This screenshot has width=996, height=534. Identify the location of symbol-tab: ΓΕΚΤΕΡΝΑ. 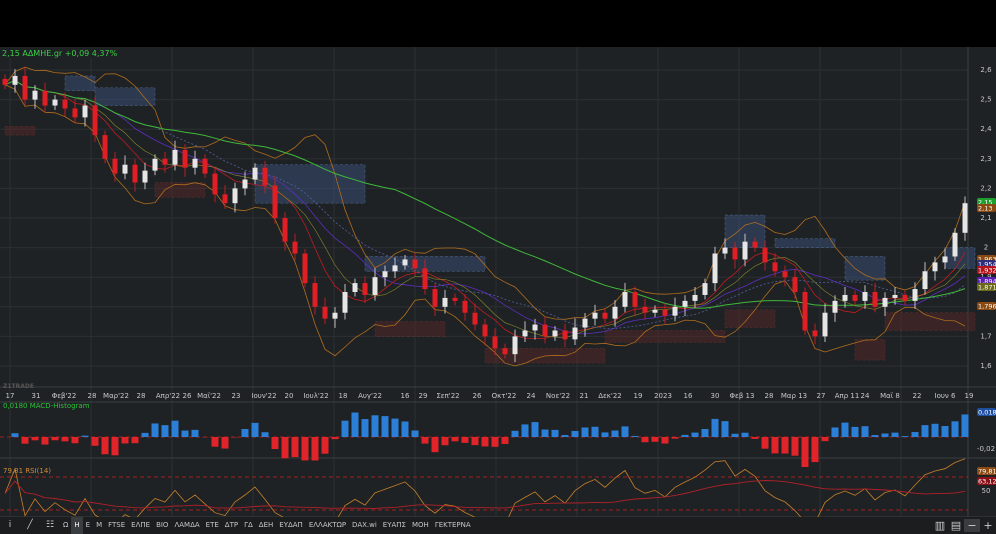
(453, 525).